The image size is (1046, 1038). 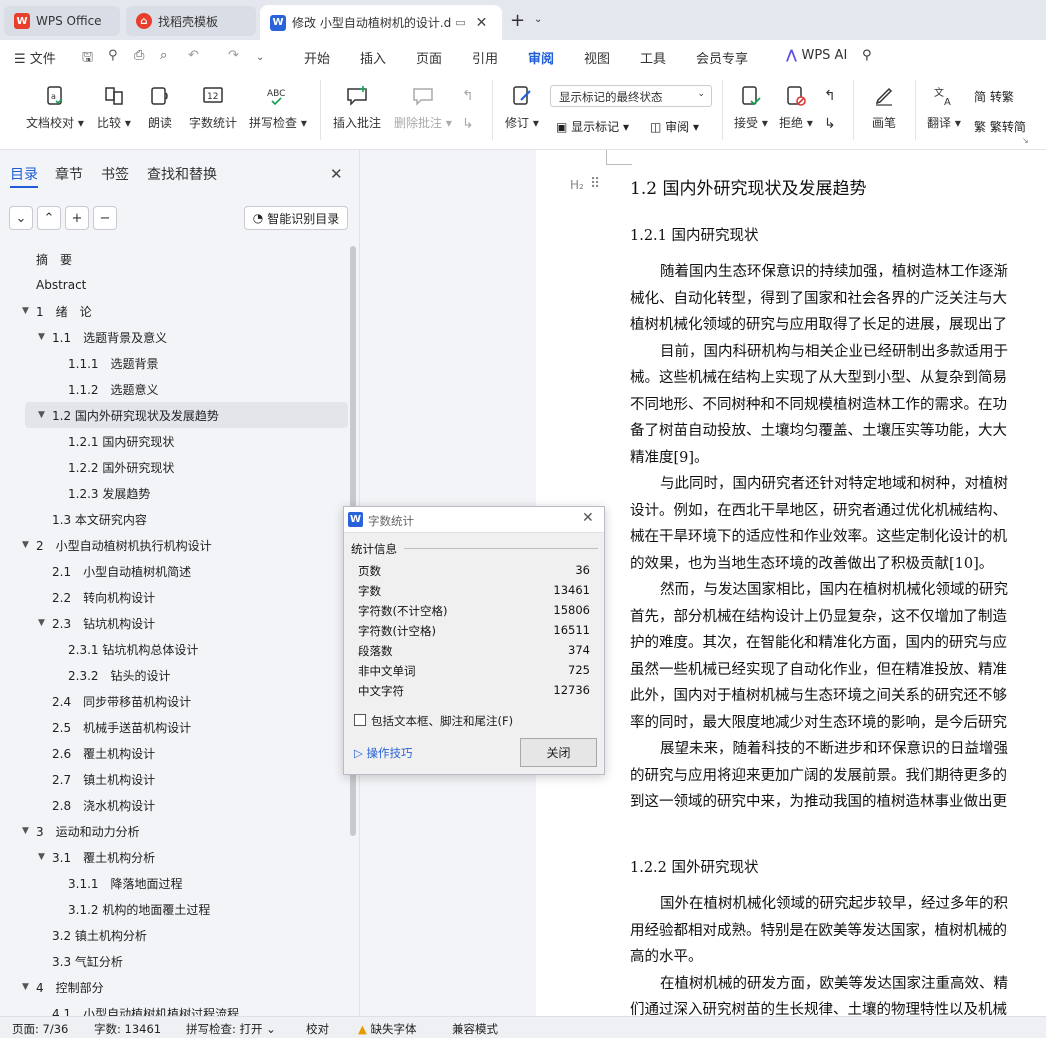 What do you see at coordinates (541, 61) in the screenshot?
I see `menu-review: 审阅` at bounding box center [541, 61].